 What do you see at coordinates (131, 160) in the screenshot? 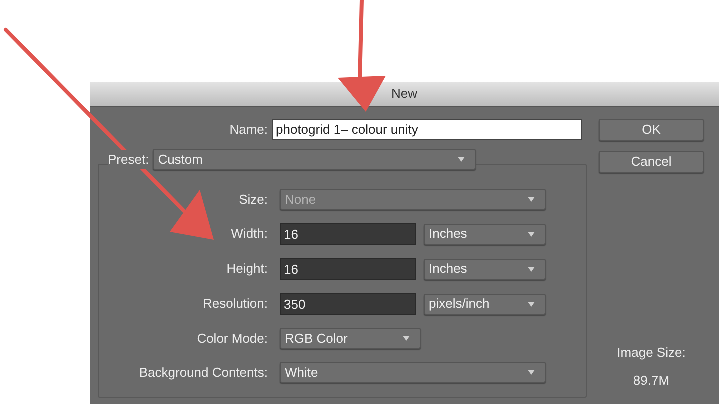
I see `field-label: Preset:` at bounding box center [131, 160].